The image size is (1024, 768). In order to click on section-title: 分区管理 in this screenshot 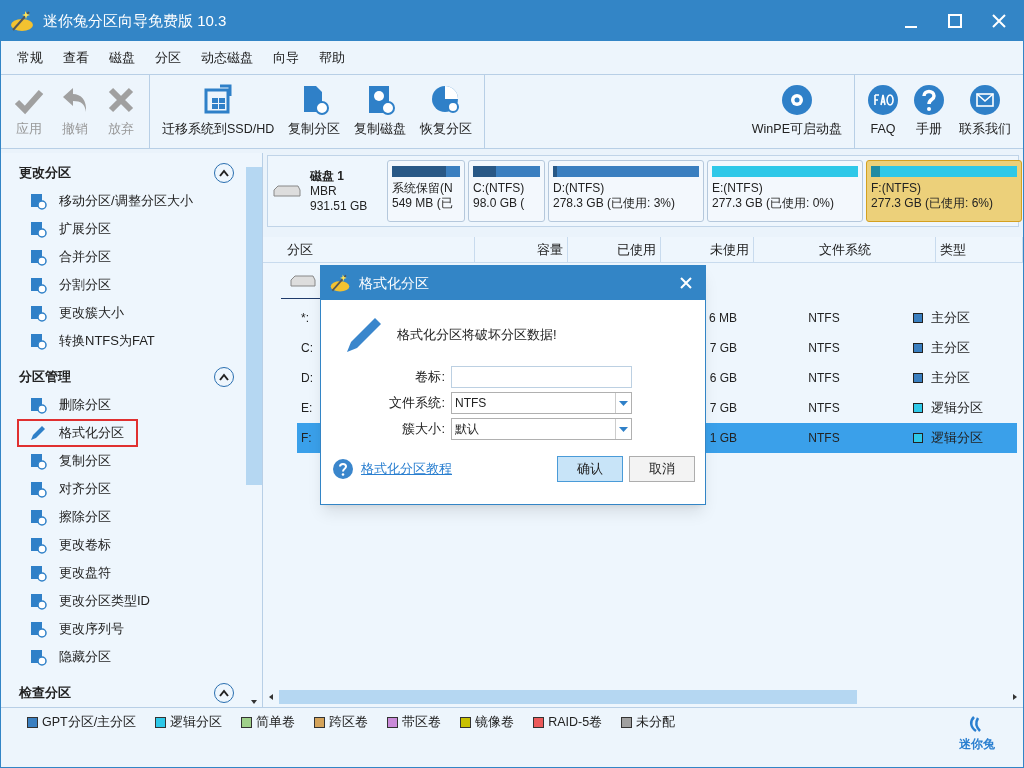, I will do `click(45, 377)`.